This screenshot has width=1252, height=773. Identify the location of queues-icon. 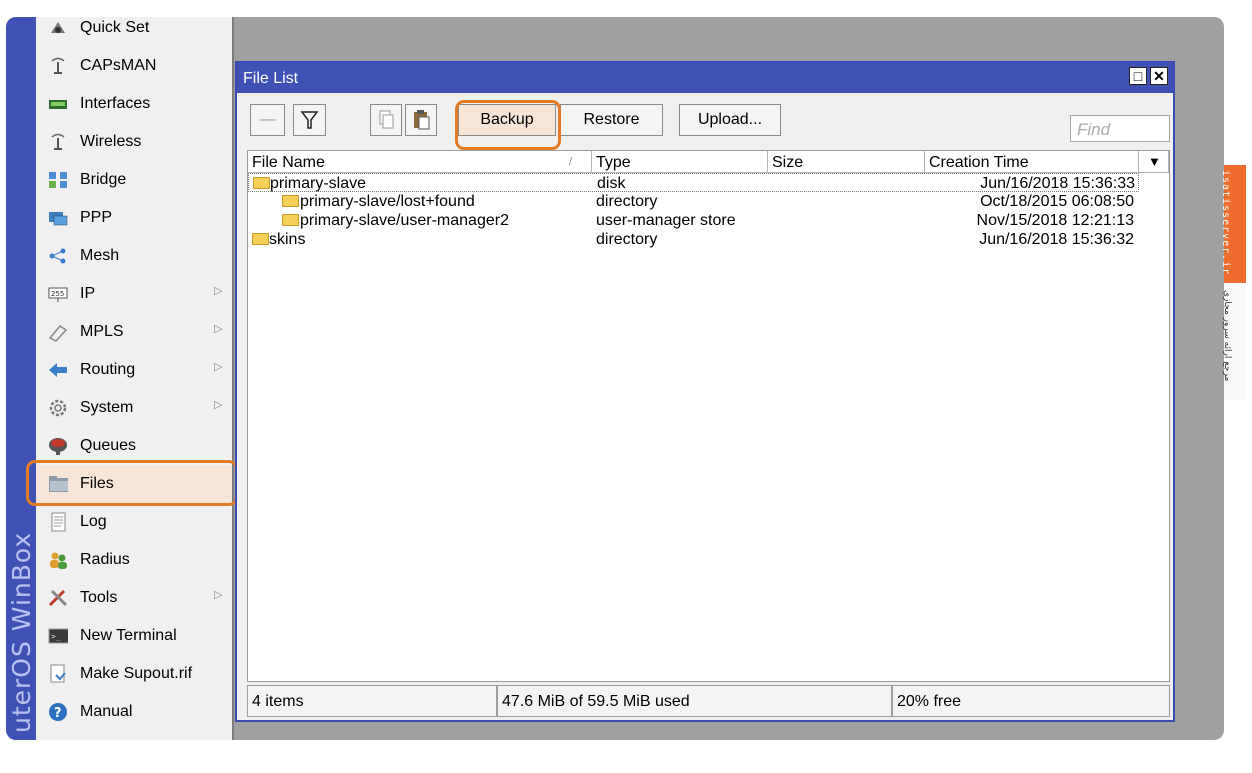
(58, 446).